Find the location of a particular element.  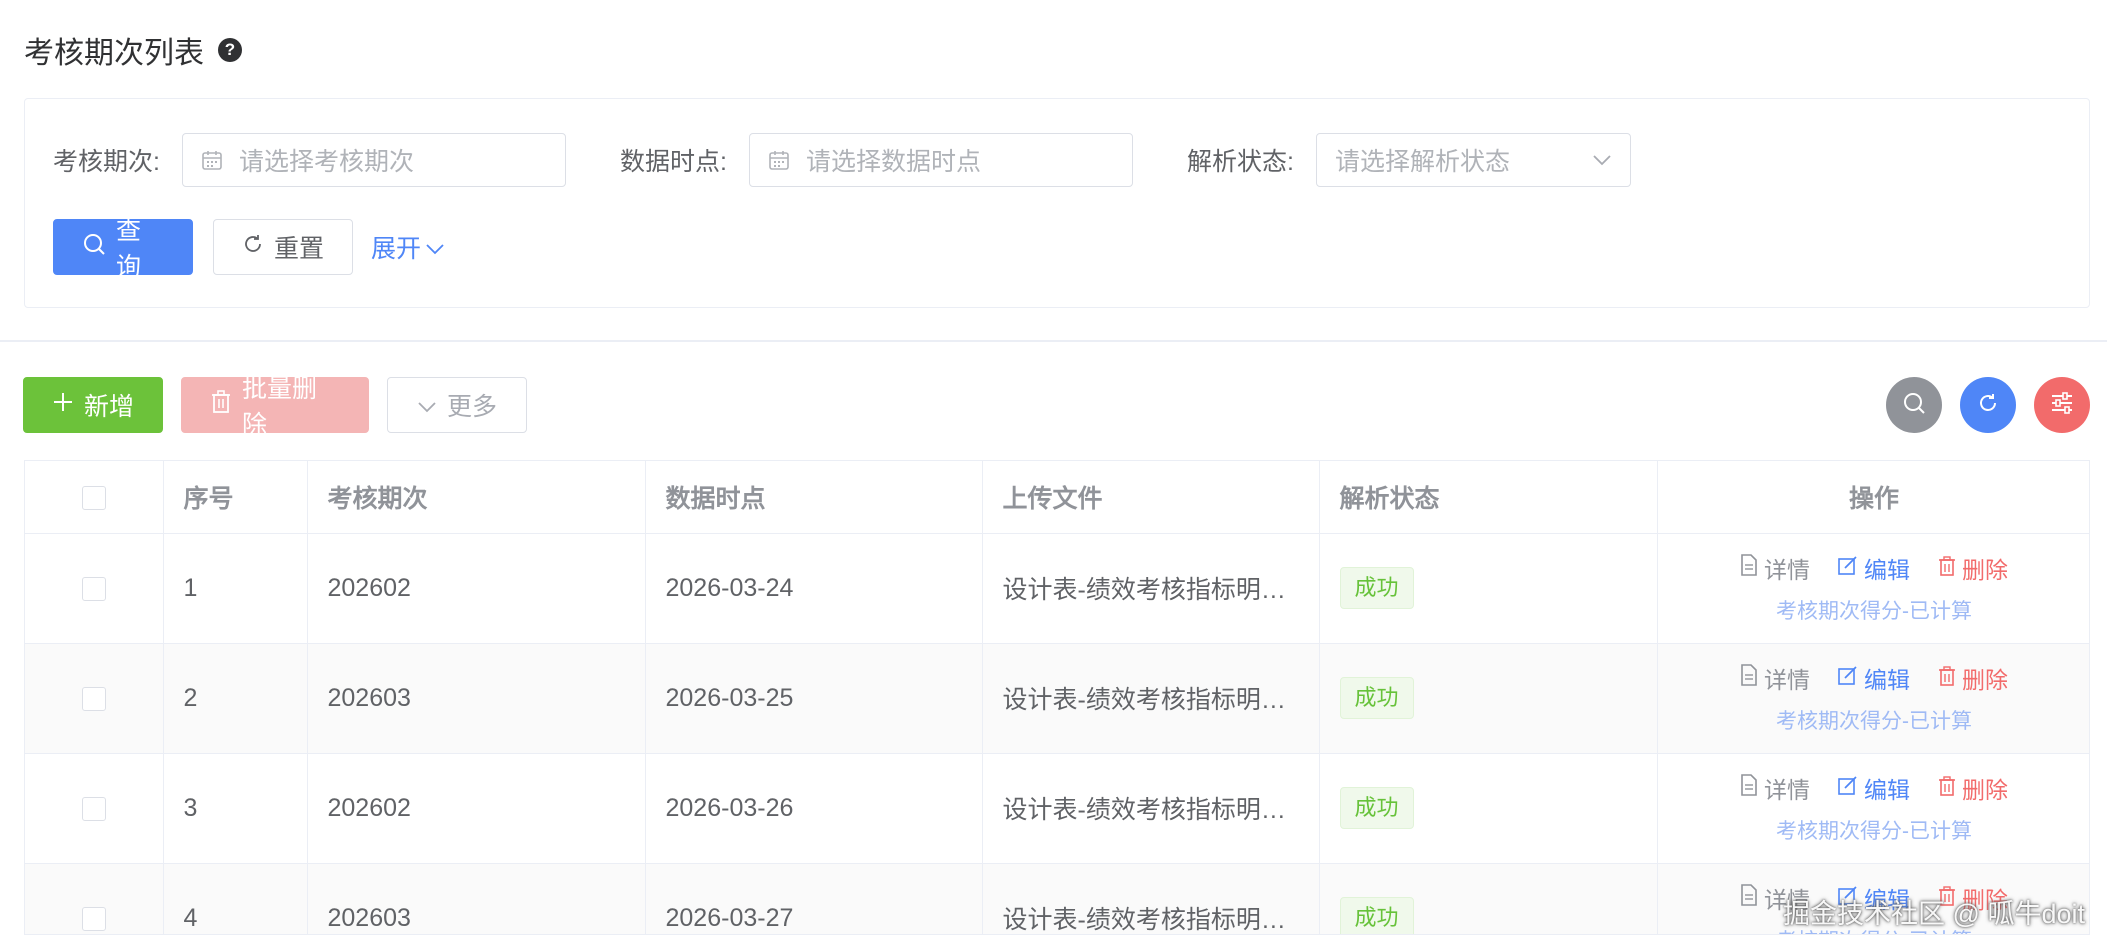

calendar-icon is located at coordinates (779, 160).